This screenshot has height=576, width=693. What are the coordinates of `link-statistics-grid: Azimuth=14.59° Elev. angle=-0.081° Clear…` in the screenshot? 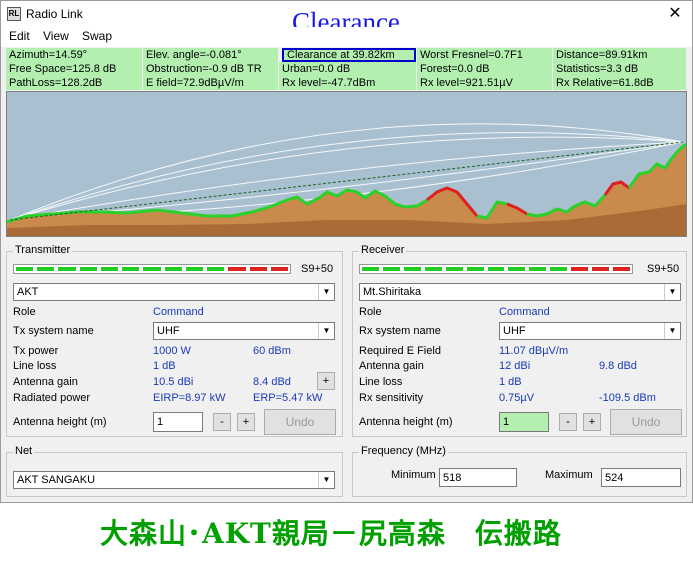 It's located at (346, 69).